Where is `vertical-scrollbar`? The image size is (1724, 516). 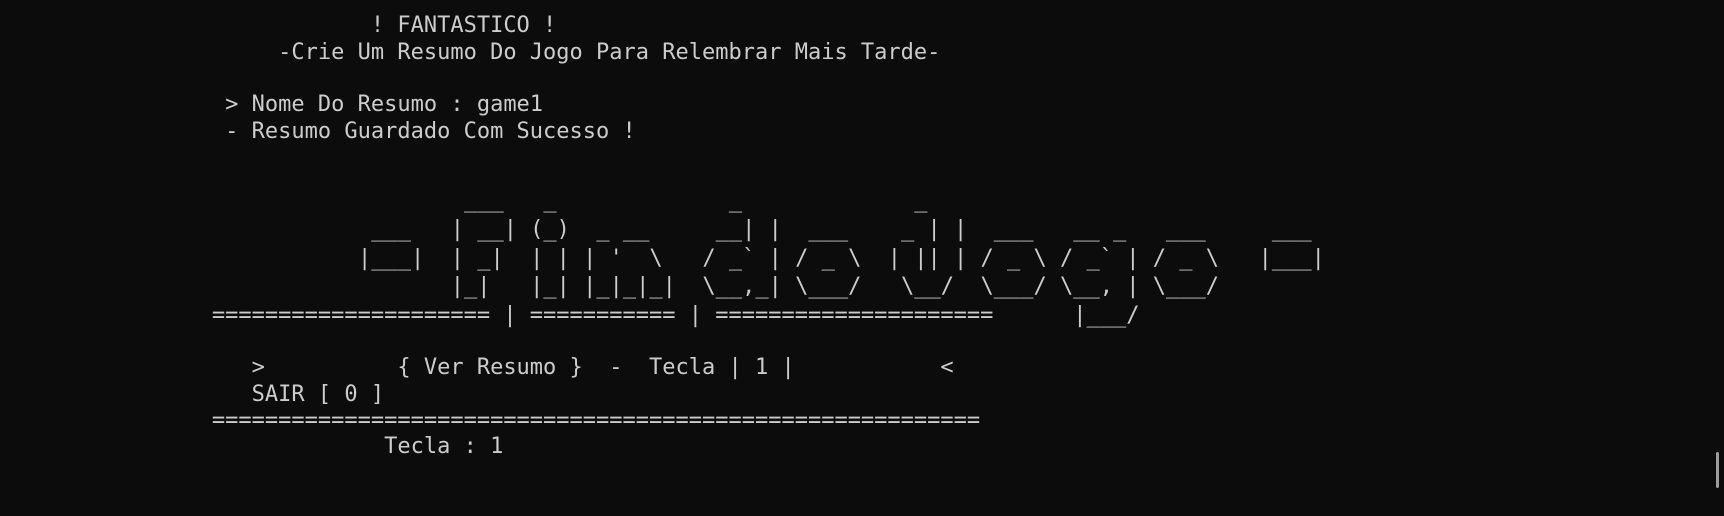
vertical-scrollbar is located at coordinates (1717, 470).